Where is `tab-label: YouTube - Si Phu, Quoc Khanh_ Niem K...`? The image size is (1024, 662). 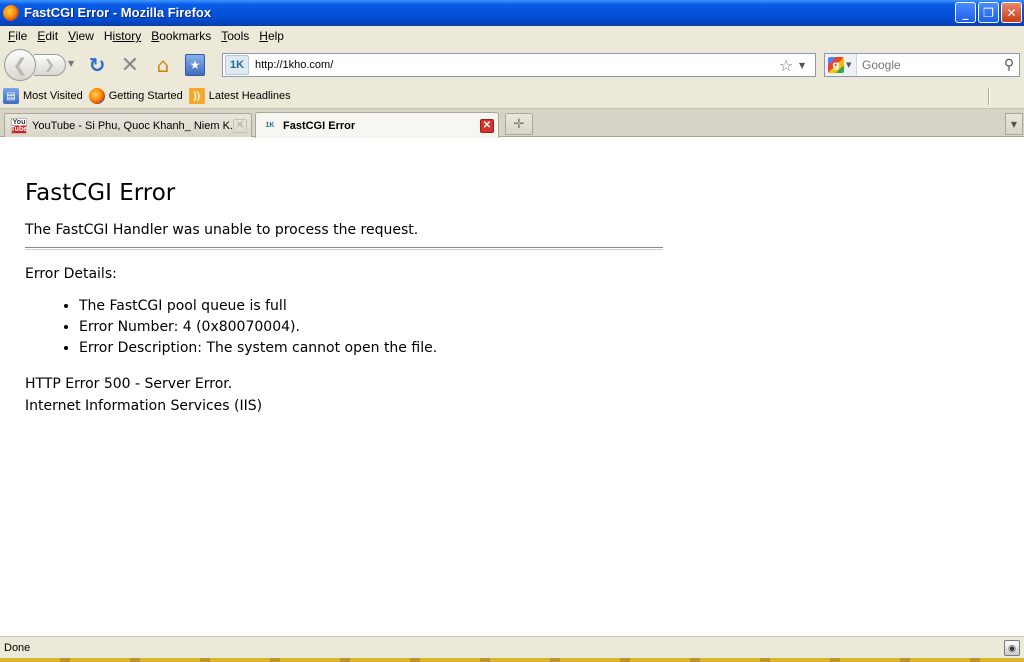
tab-label: YouTube - Si Phu, Quoc Khanh_ Niem K... is located at coordinates (132, 125).